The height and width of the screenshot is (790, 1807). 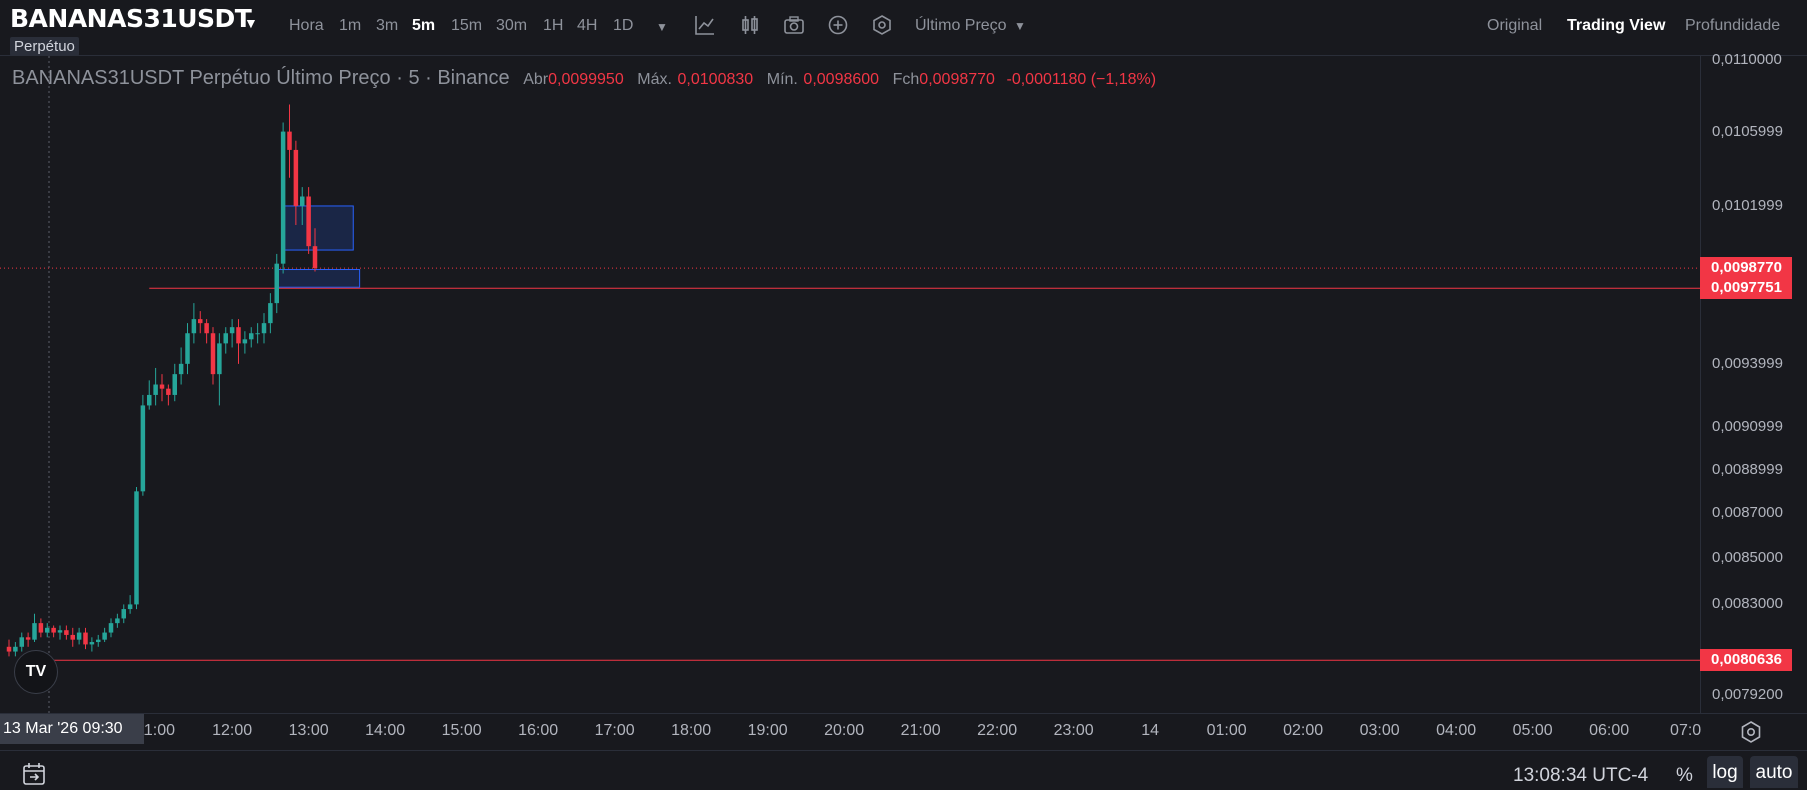 What do you see at coordinates (1747, 469) in the screenshot?
I see `price-tick-label: 0,0088999` at bounding box center [1747, 469].